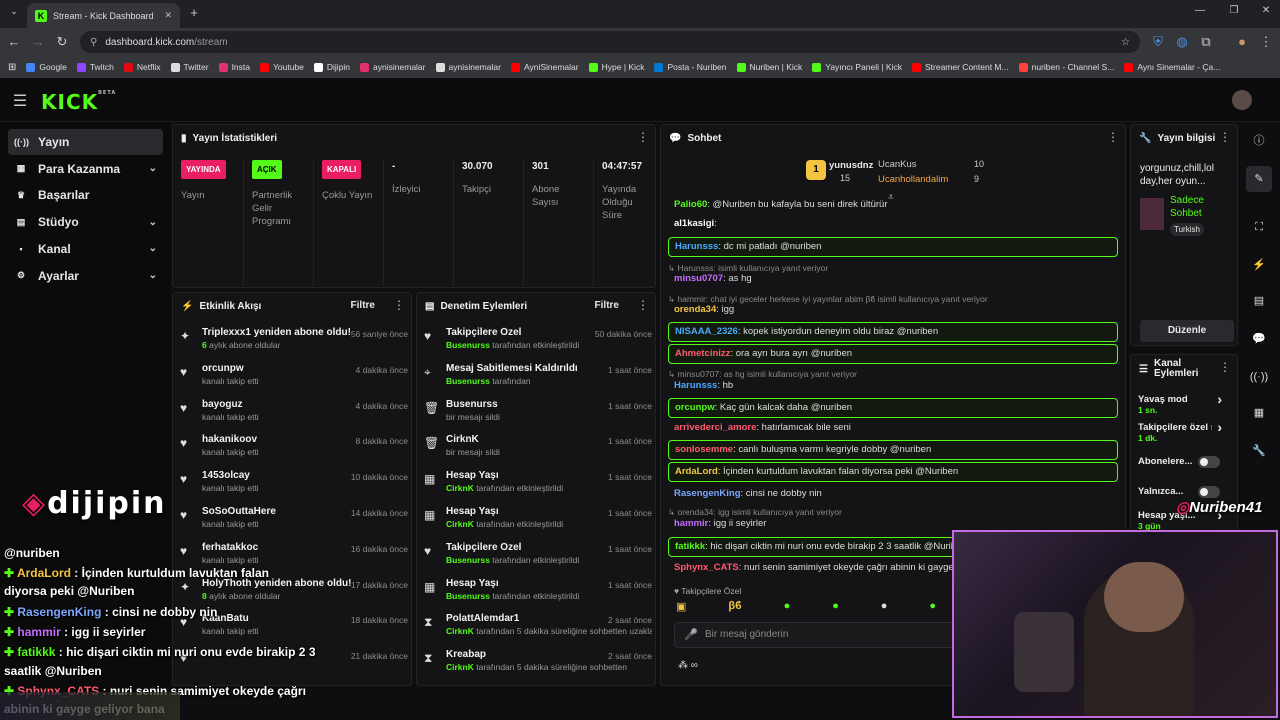  What do you see at coordinates (544, 67) in the screenshot?
I see `bookmark-item: AyniSinemalar` at bounding box center [544, 67].